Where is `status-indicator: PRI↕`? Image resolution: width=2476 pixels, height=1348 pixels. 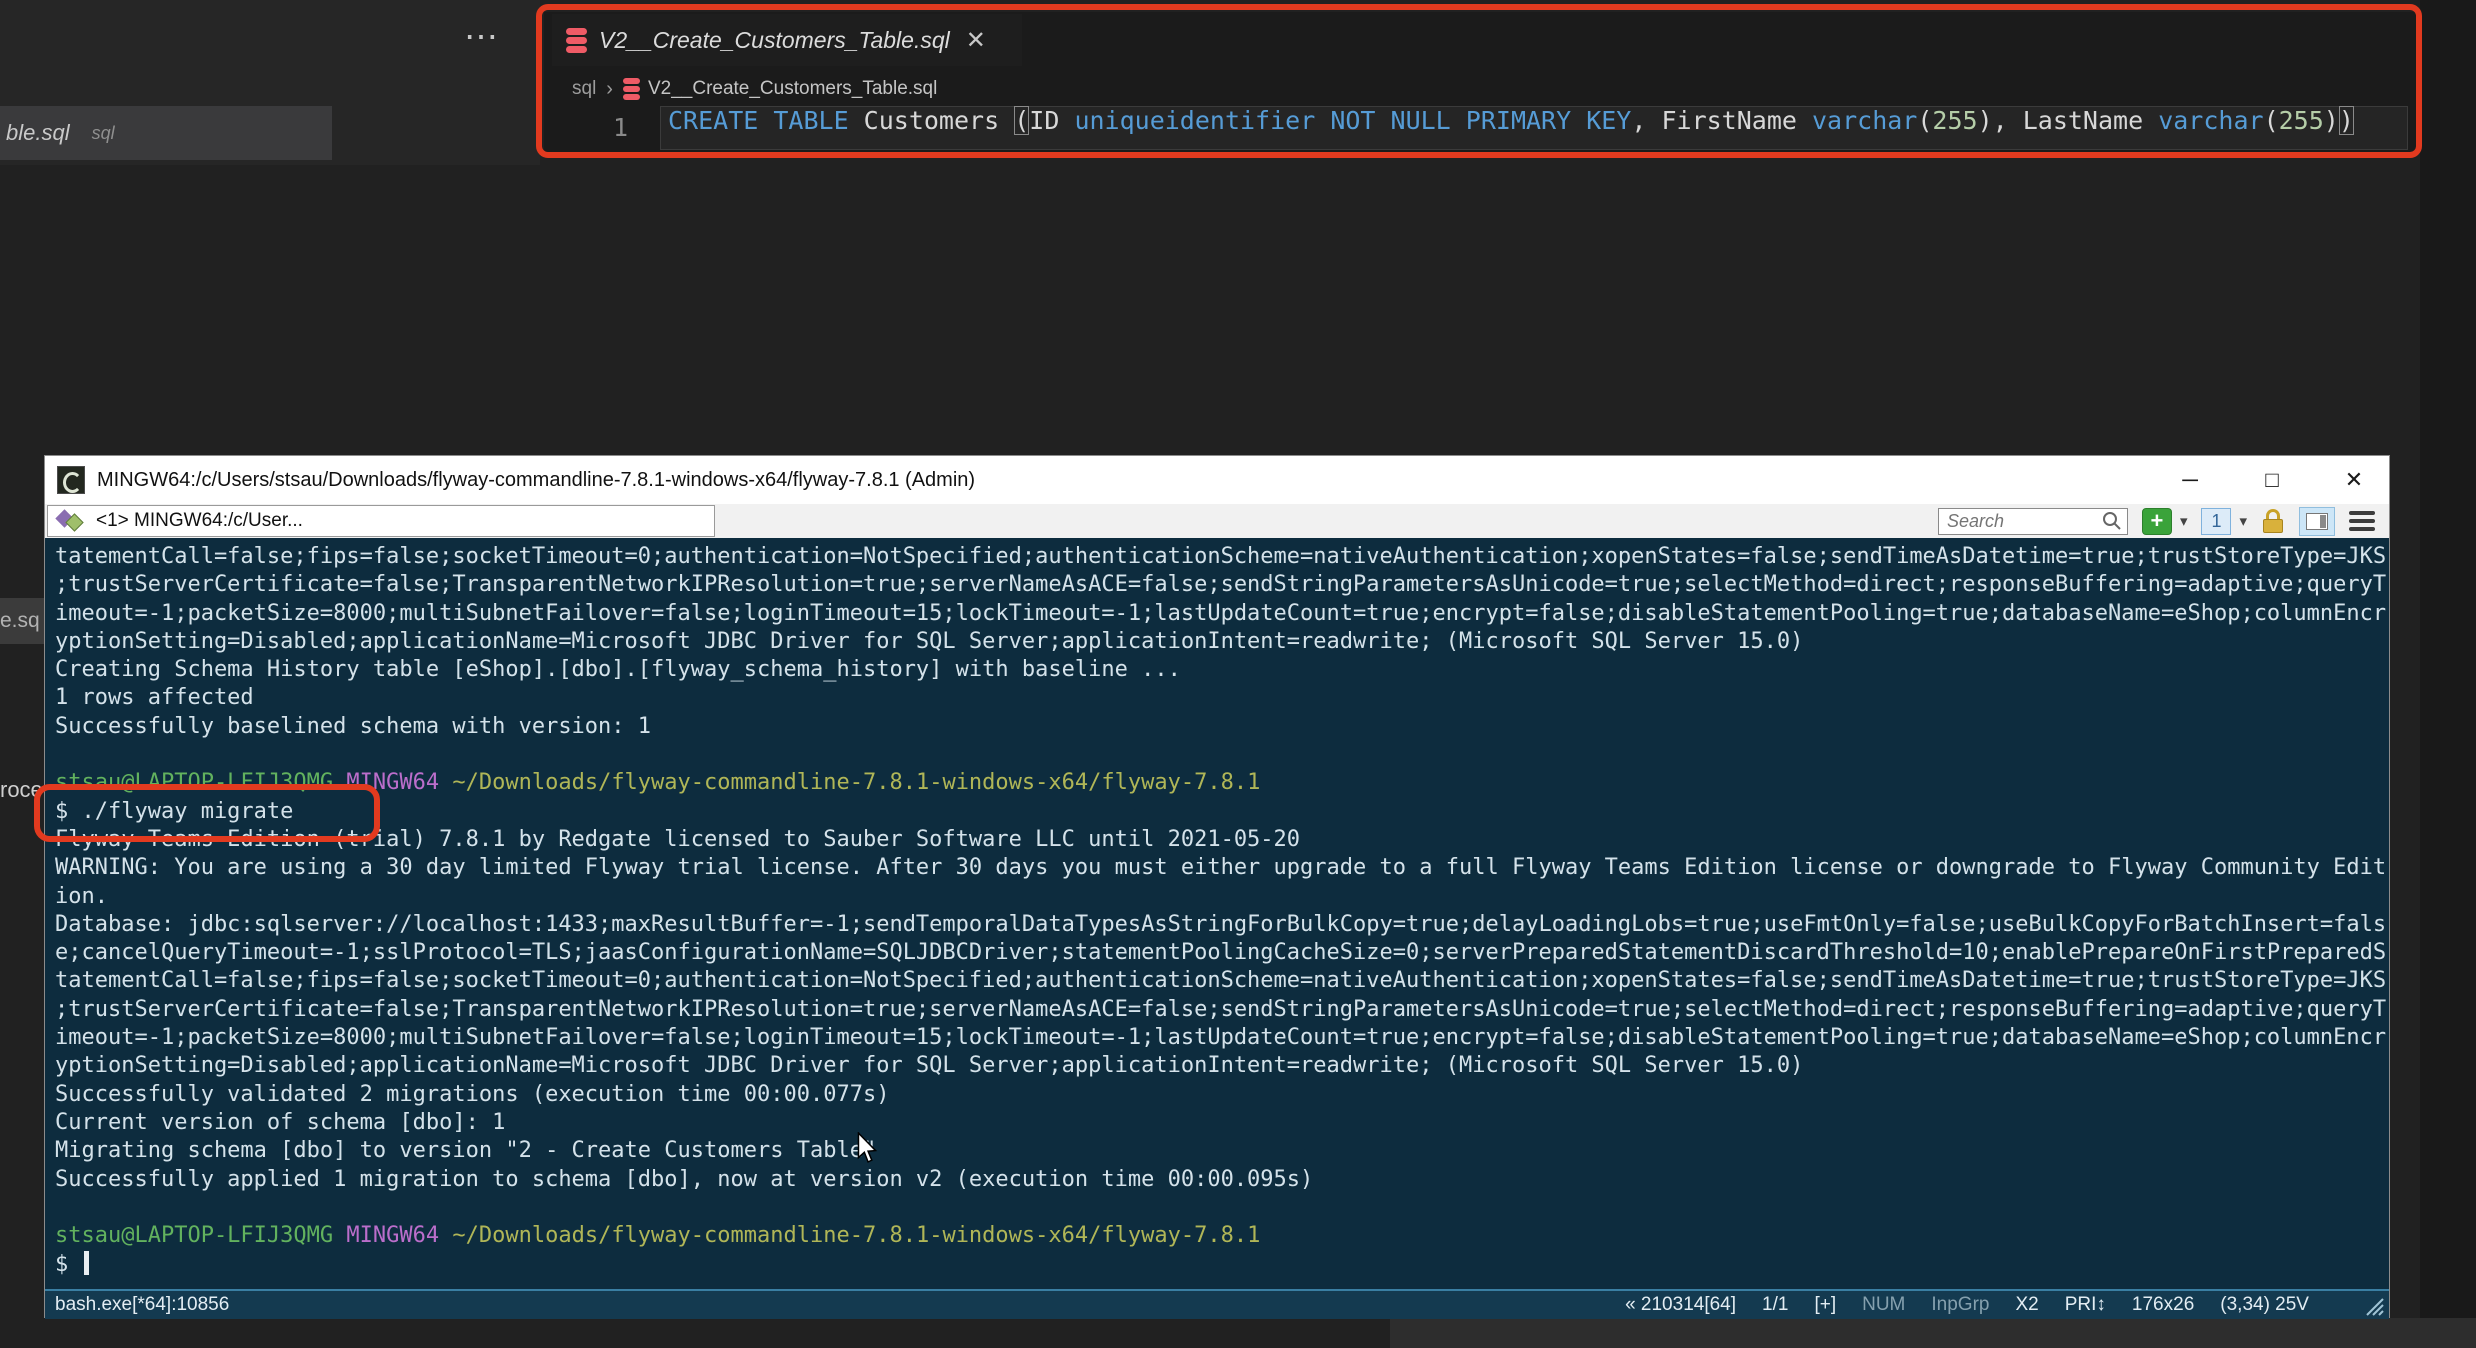
status-indicator: PRI↕ is located at coordinates (2085, 1304).